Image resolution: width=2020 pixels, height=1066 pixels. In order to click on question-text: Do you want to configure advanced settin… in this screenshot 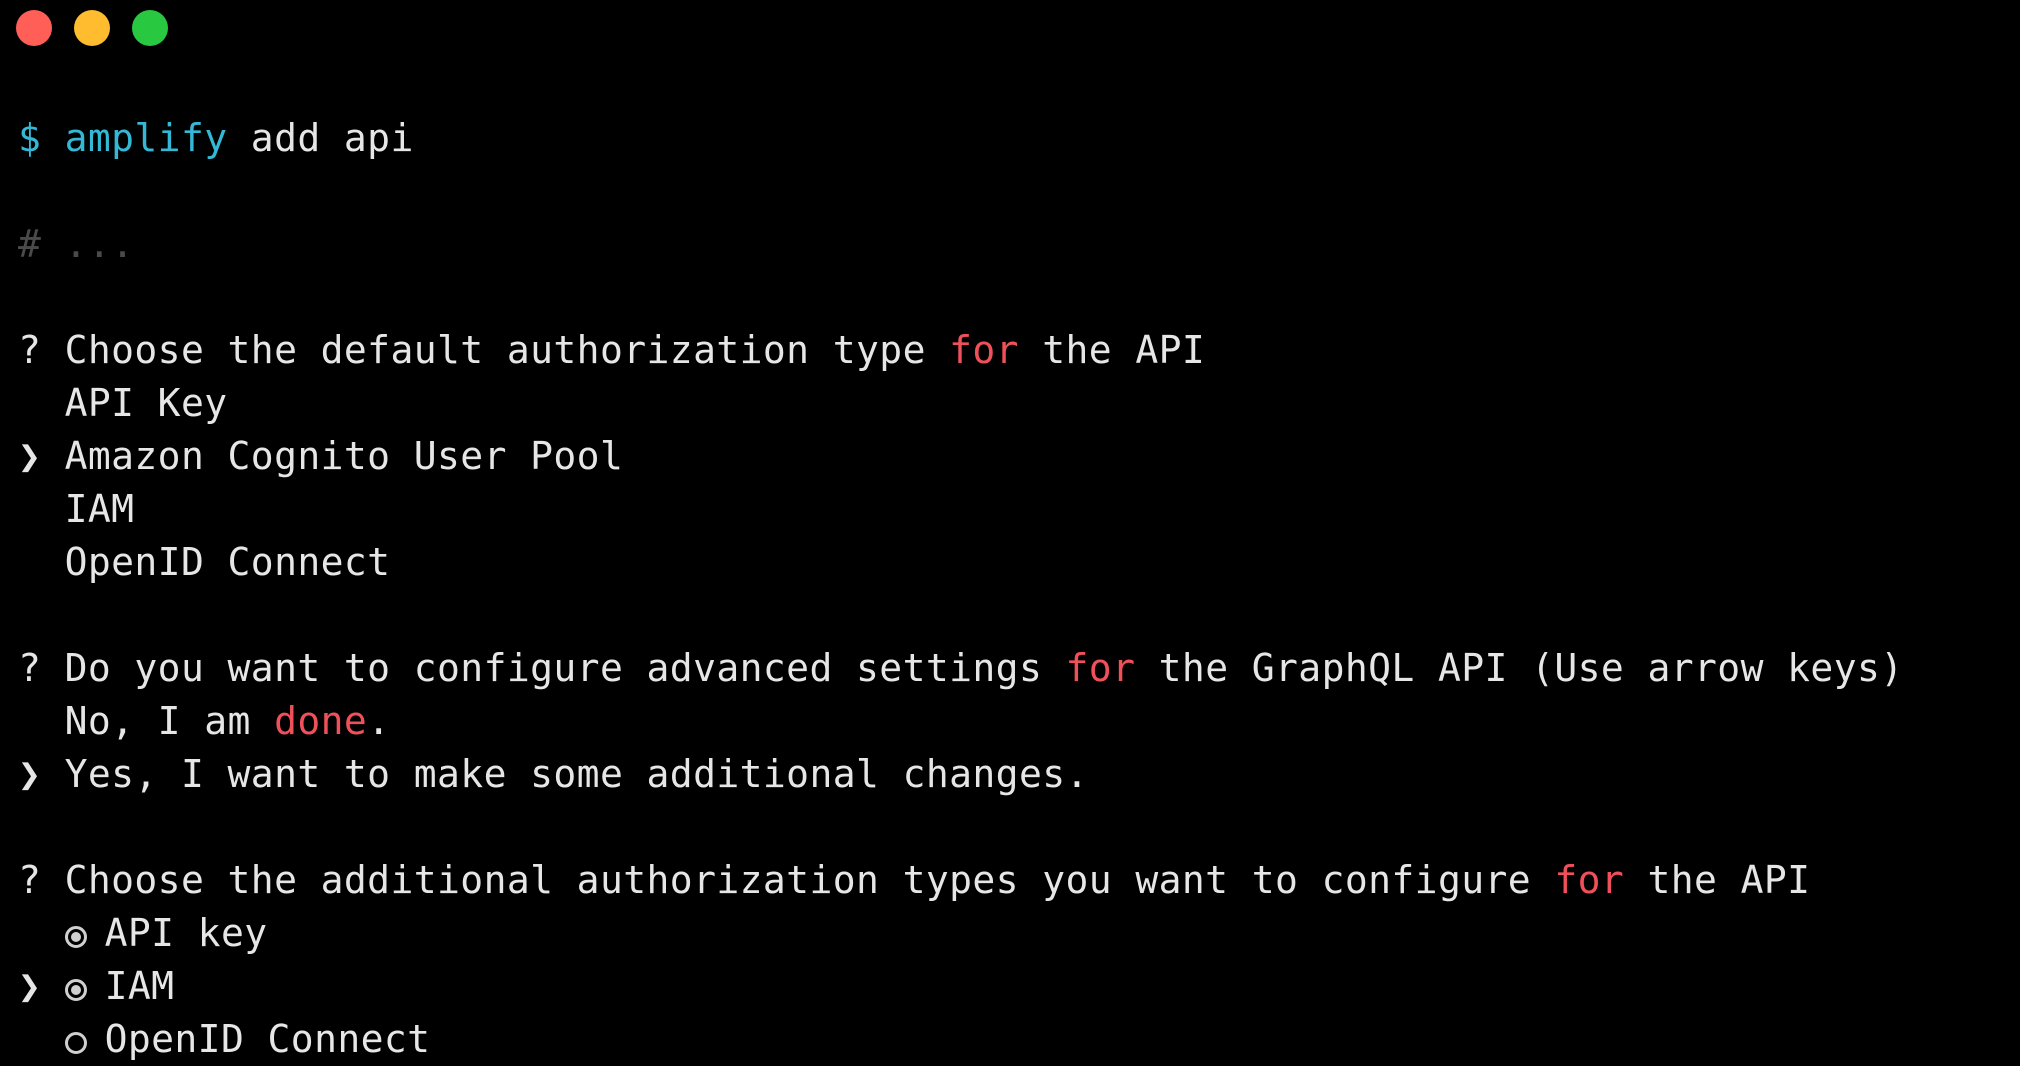, I will do `click(565, 668)`.